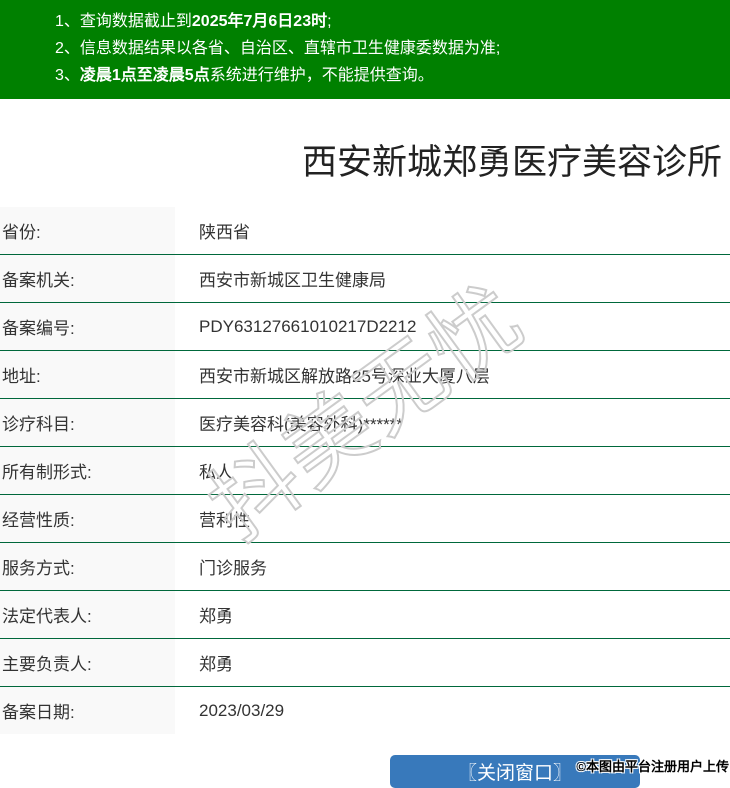 The image size is (730, 788). What do you see at coordinates (365, 567) in the screenshot?
I see `table-row: 服务方式: 门诊服务` at bounding box center [365, 567].